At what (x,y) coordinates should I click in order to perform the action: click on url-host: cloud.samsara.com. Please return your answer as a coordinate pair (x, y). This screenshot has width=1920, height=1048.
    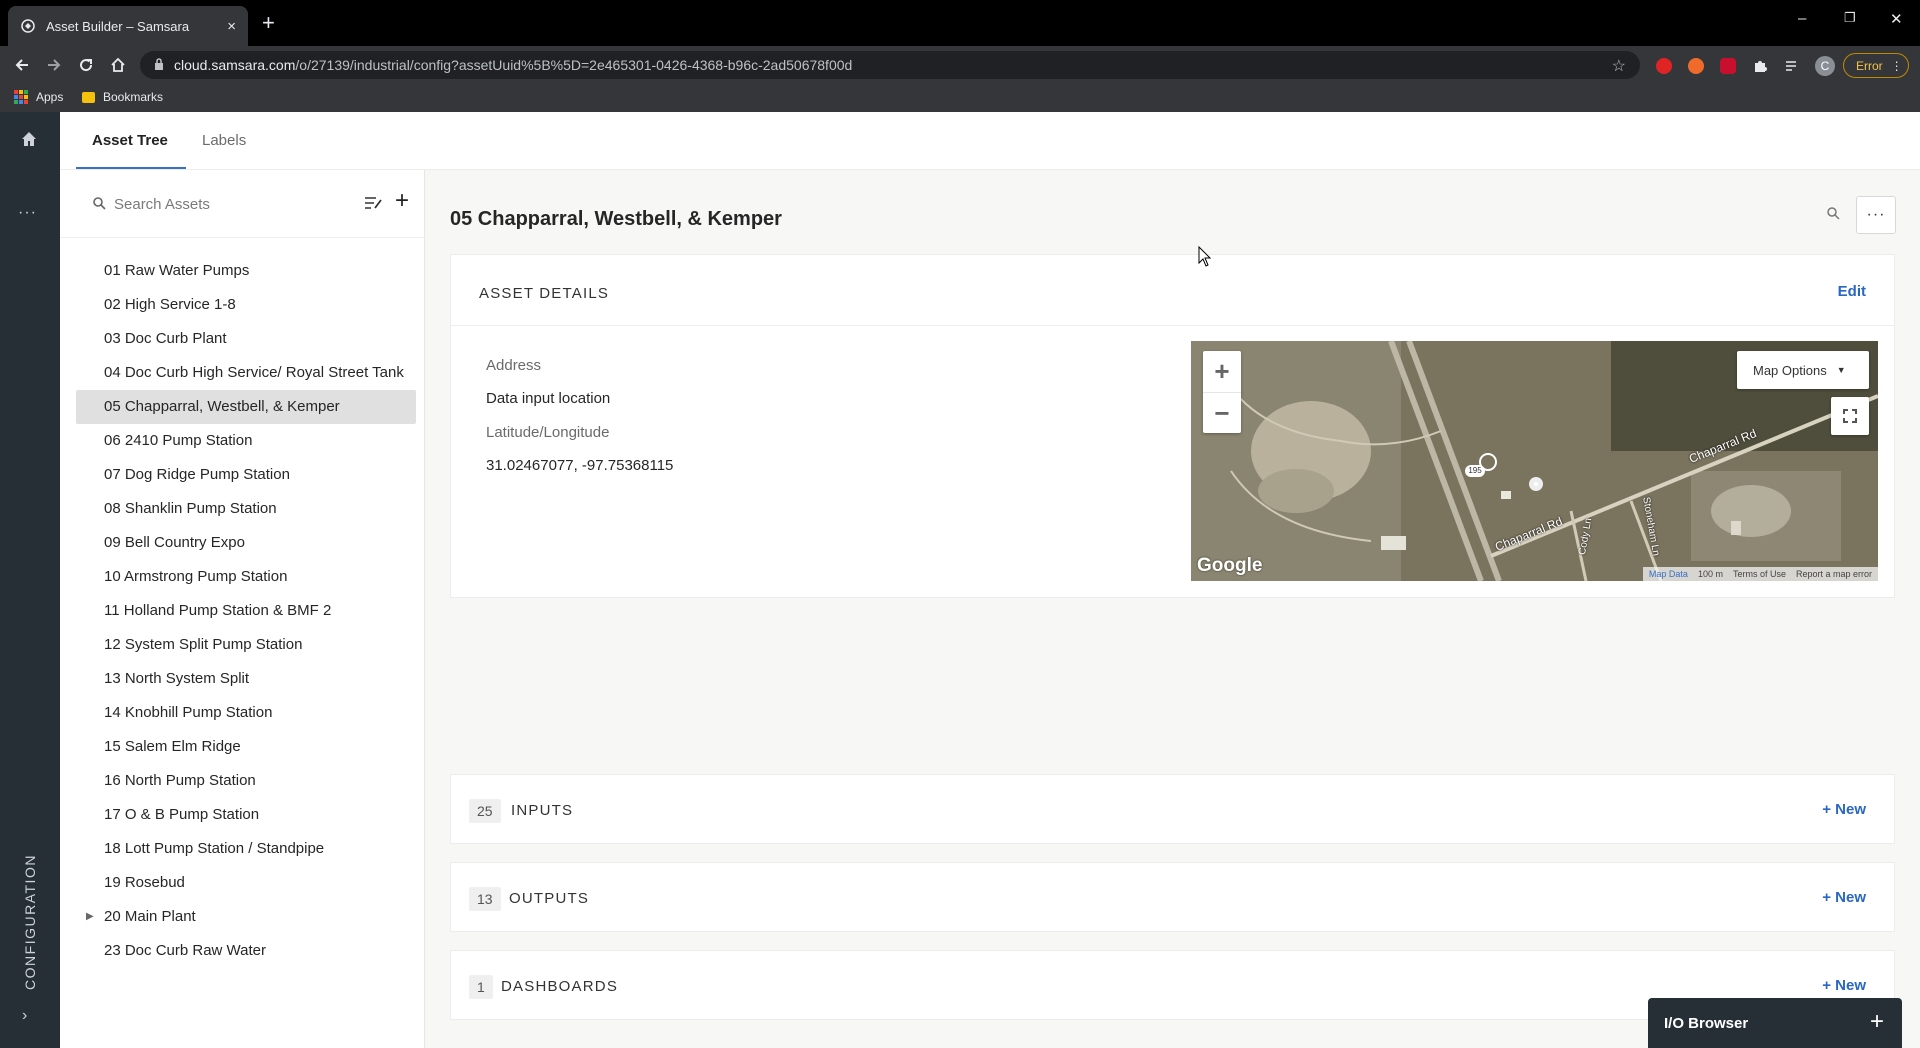
    Looking at the image, I should click on (235, 65).